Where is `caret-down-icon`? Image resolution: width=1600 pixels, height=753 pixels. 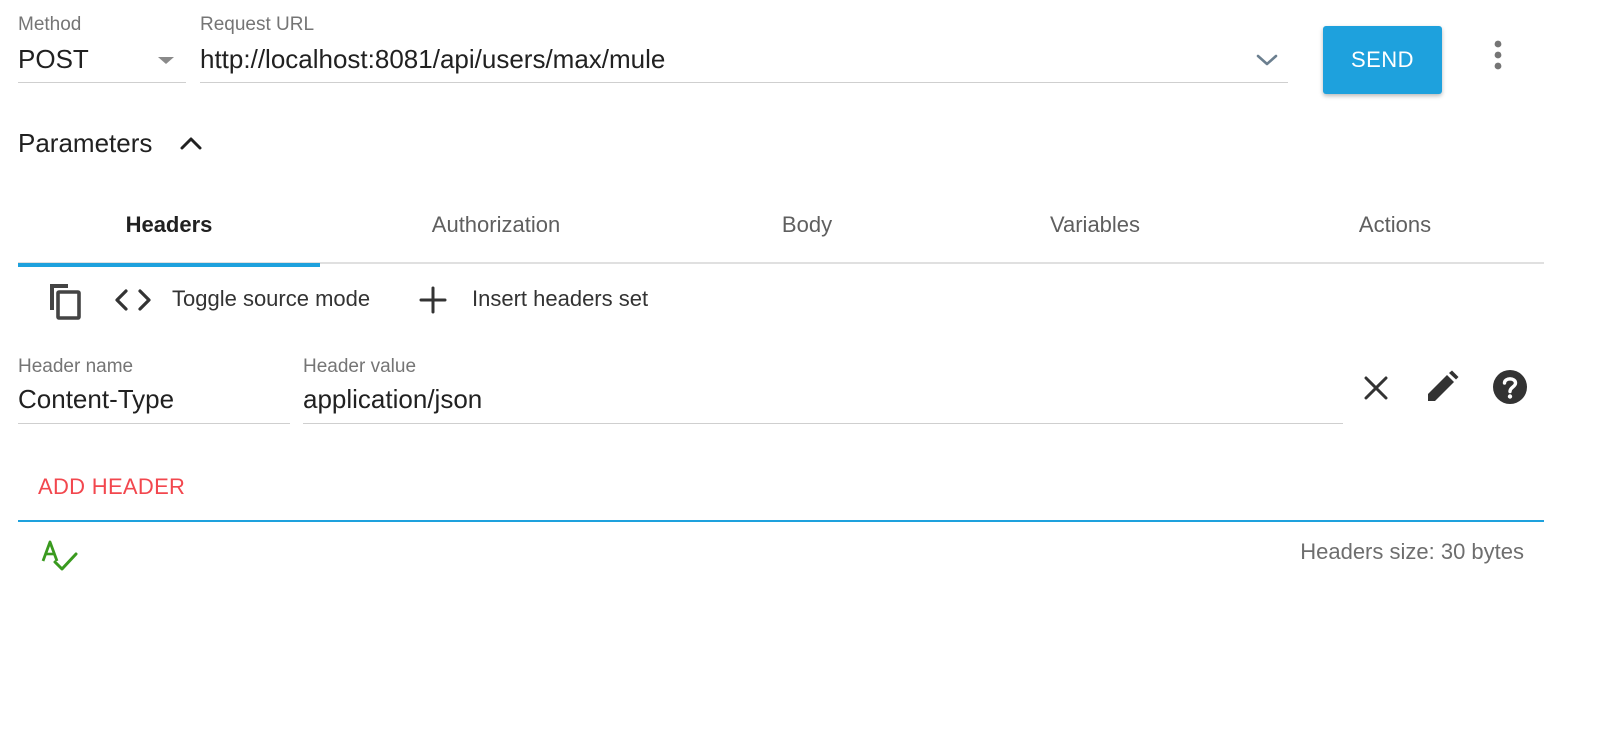
caret-down-icon is located at coordinates (166, 60).